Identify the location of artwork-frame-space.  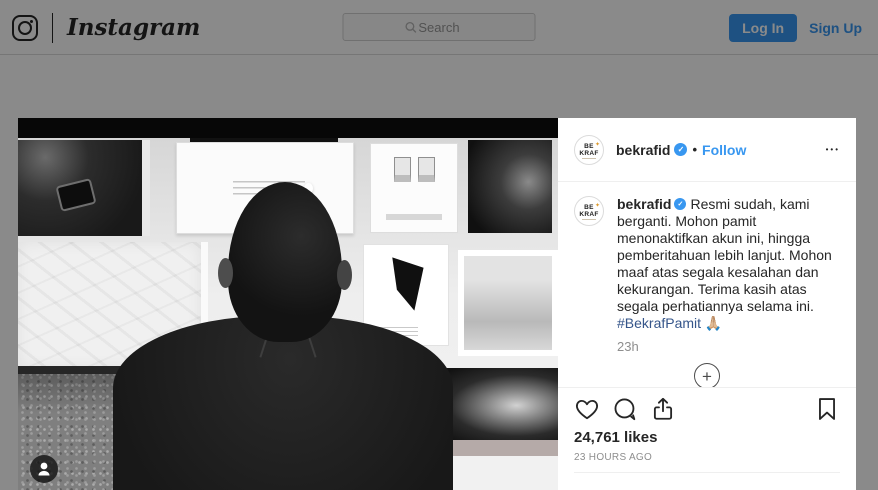
(510, 186).